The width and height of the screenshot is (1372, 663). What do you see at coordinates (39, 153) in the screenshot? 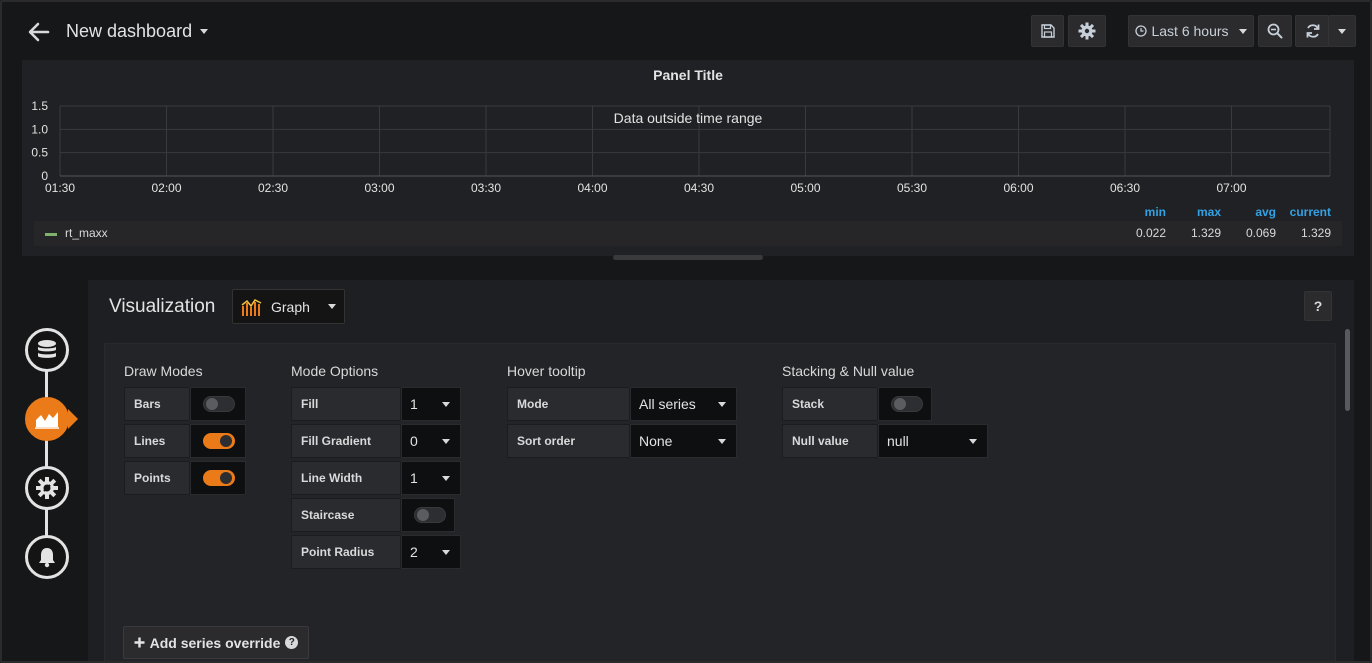
I see `y-tick-label: 0.5` at bounding box center [39, 153].